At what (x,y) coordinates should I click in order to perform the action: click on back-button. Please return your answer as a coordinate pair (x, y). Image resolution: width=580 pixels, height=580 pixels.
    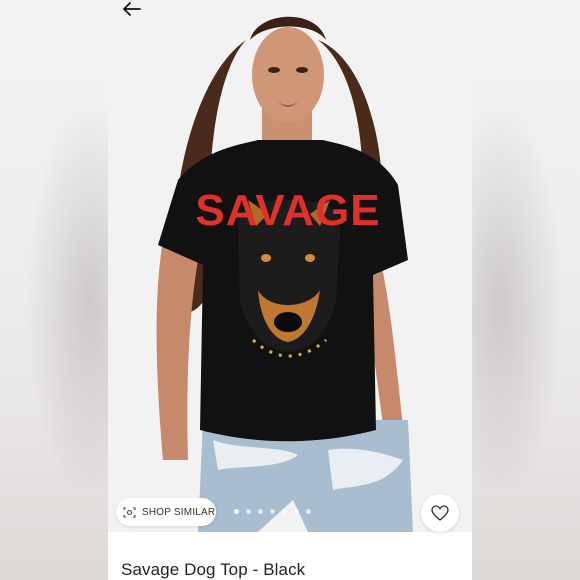
    Looking at the image, I should click on (132, 9).